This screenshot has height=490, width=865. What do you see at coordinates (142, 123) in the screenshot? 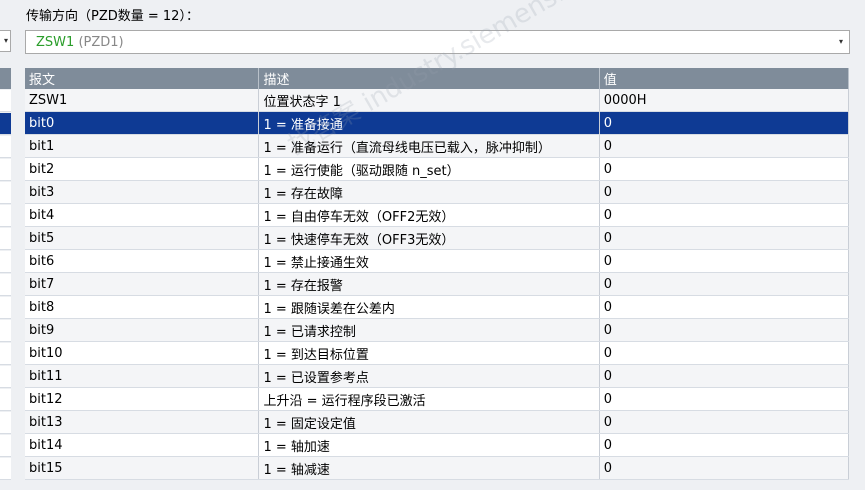
I see `cell-telegram: bit0` at bounding box center [142, 123].